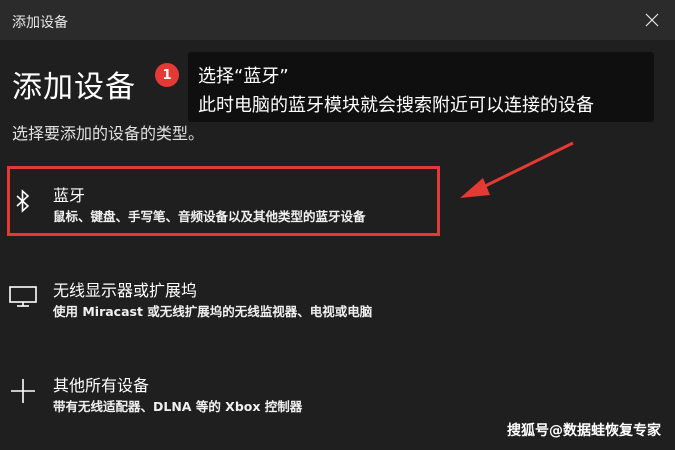 The height and width of the screenshot is (450, 675). I want to click on option-wireless-display-desc: 使用 Miracast 或无线扩展坞的无线监视器、电视或电脑, so click(213, 311).